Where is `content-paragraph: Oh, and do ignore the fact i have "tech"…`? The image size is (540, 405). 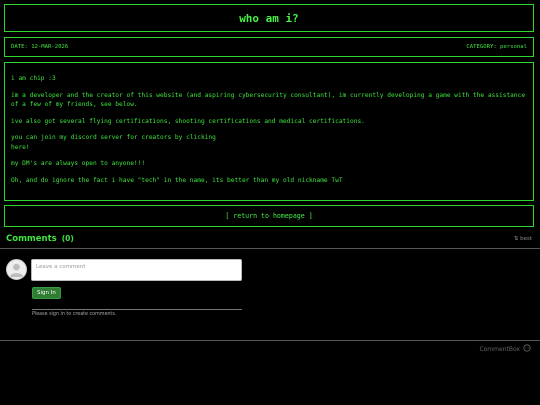
content-paragraph: Oh, and do ignore the fact i have "tech"… is located at coordinates (177, 180).